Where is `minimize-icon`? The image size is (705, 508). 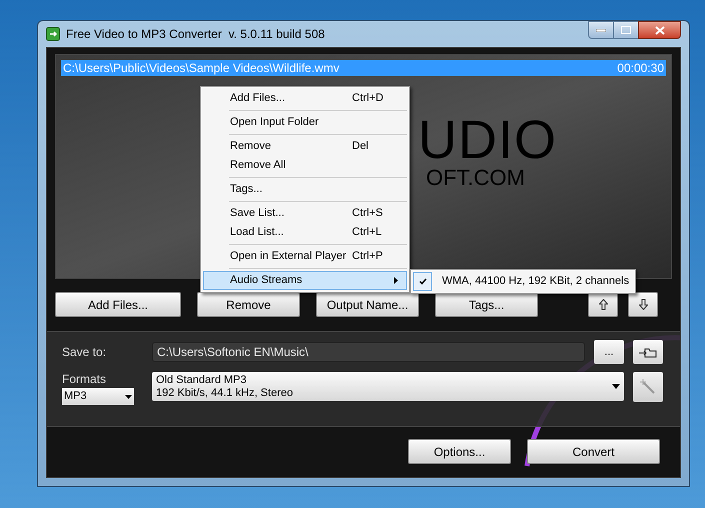
minimize-icon is located at coordinates (601, 30).